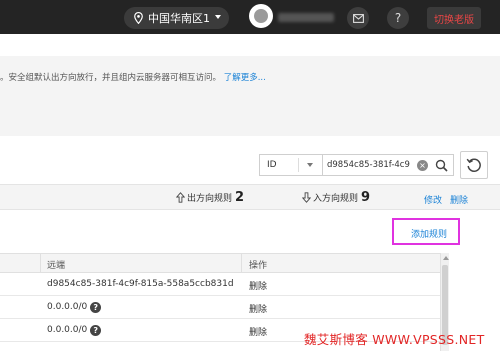 Image resolution: width=500 pixels, height=351 pixels. I want to click on column-header-remote: 远端, so click(56, 266).